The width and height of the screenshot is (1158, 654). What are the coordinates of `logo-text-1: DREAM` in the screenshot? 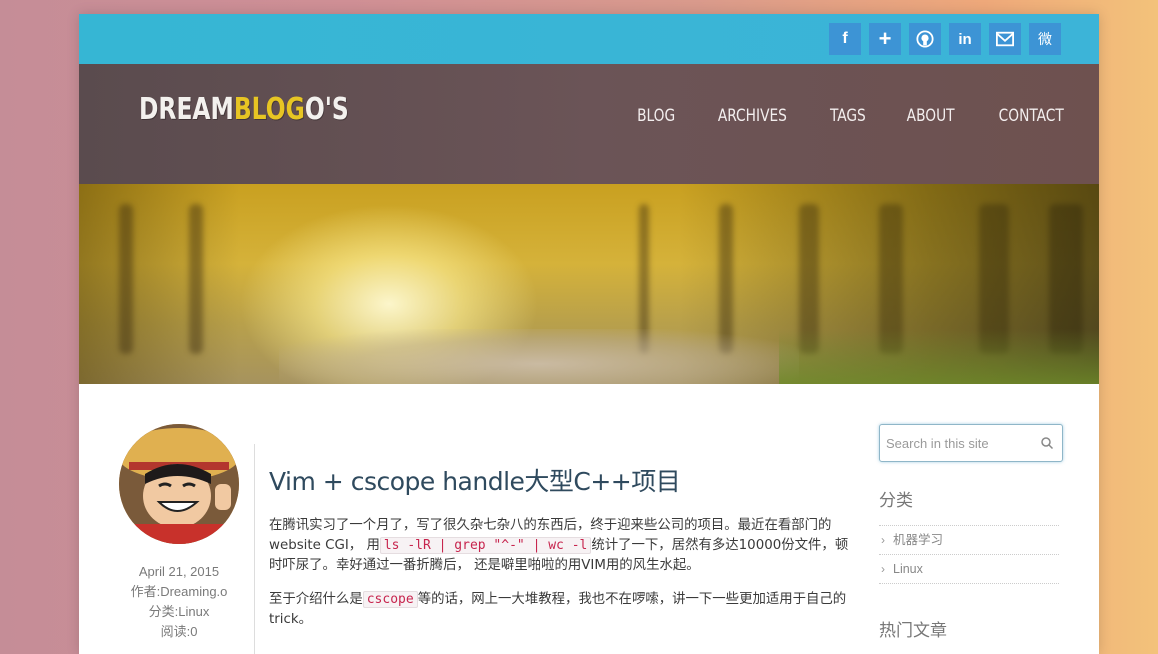 It's located at (186, 109).